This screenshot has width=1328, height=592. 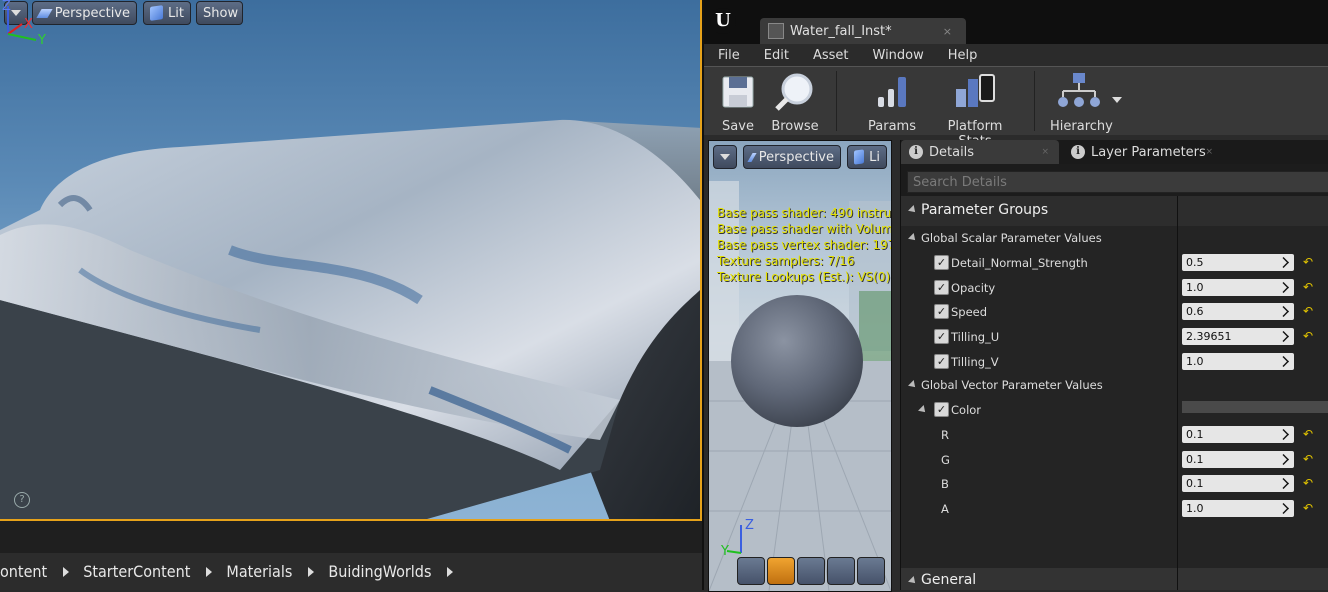 What do you see at coordinates (916, 152) in the screenshot?
I see `info-icon: i` at bounding box center [916, 152].